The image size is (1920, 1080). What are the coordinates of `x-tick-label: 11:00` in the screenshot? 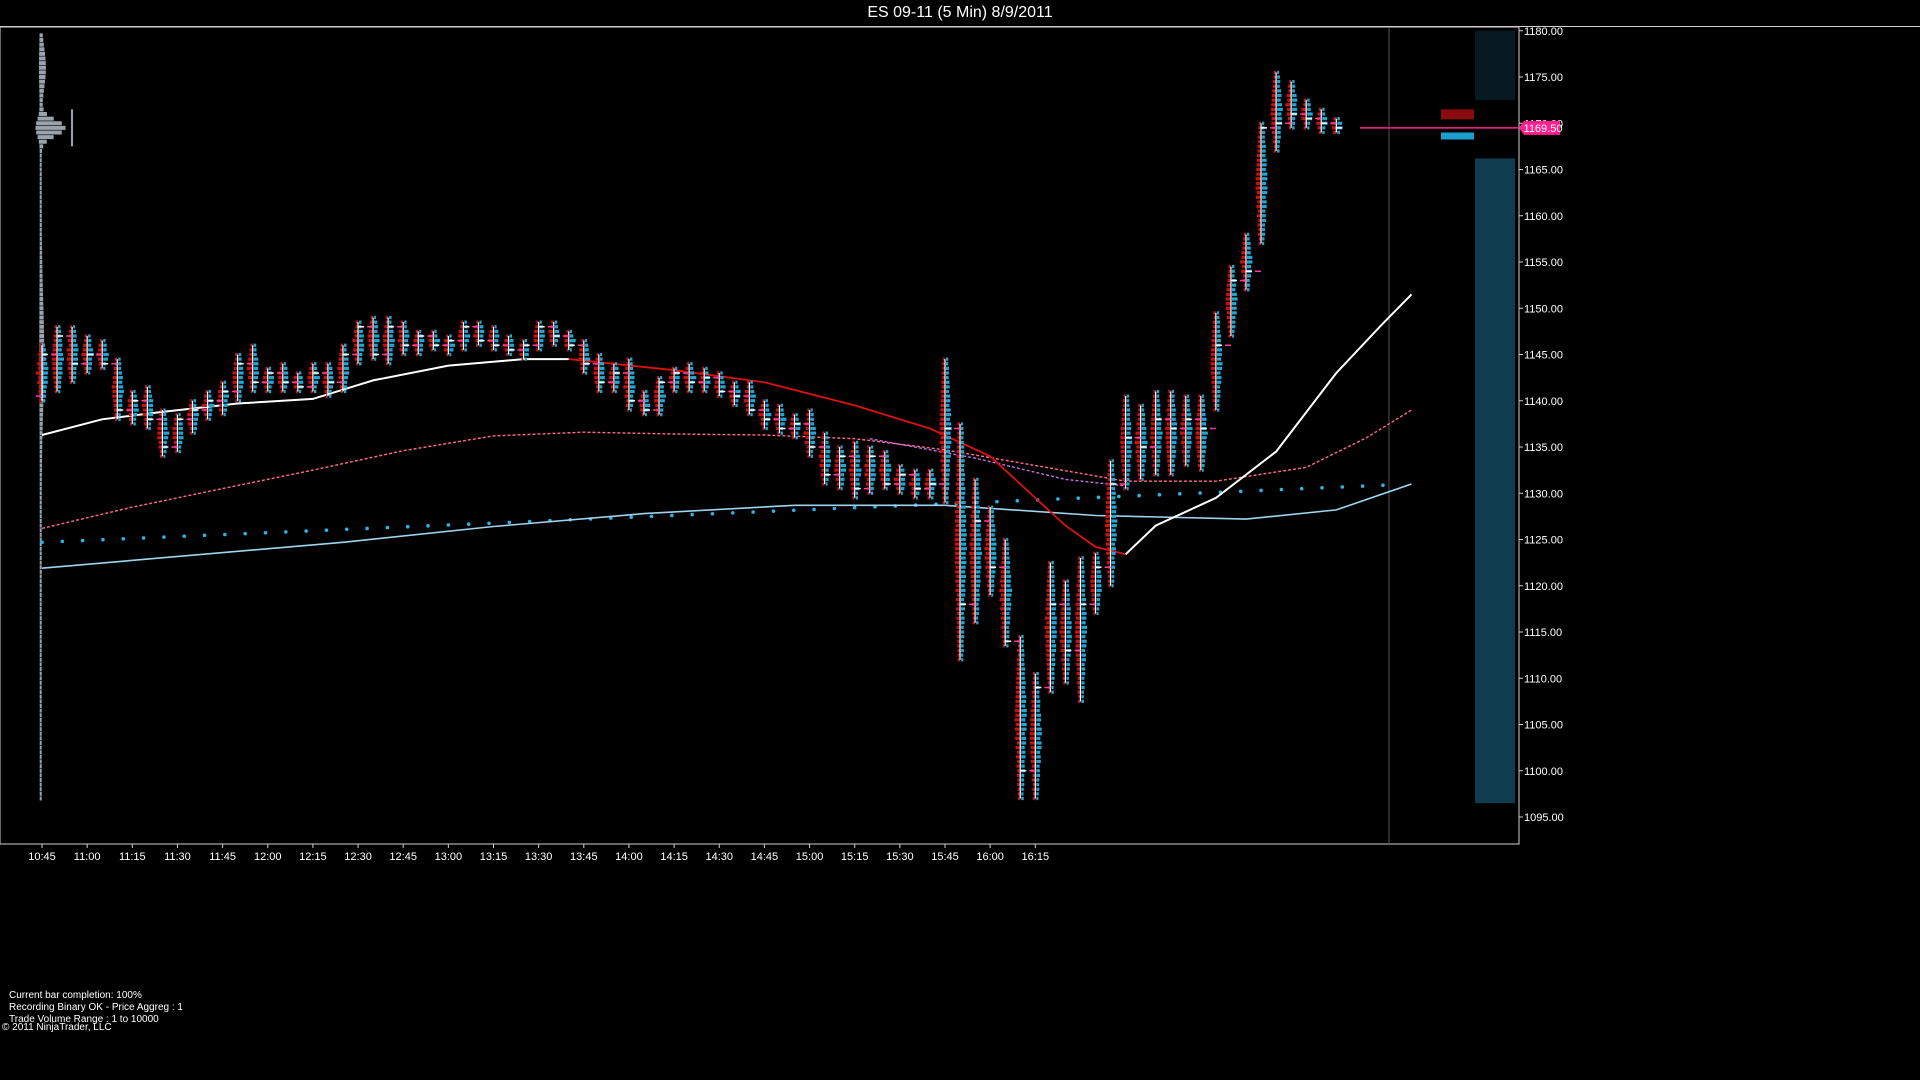 It's located at (87, 857).